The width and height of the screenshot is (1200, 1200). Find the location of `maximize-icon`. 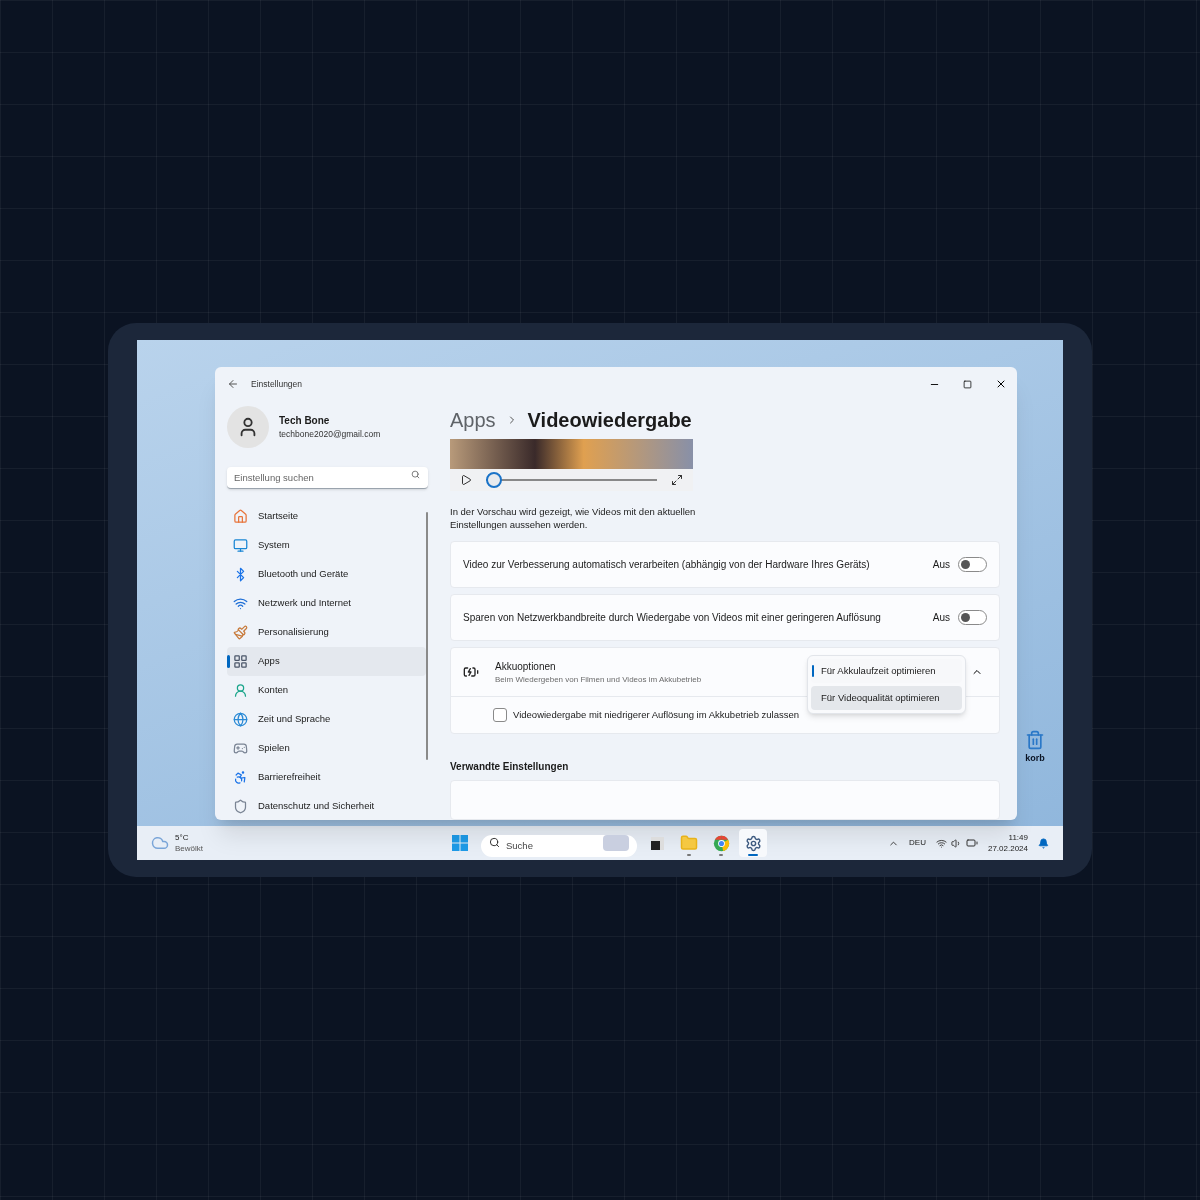

maximize-icon is located at coordinates (967, 384).